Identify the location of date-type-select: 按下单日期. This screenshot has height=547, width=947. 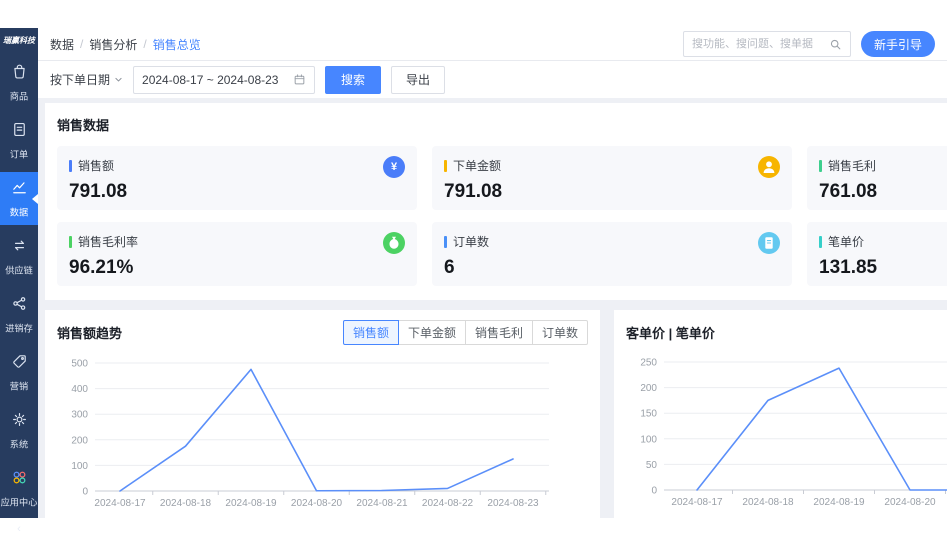
(86, 79).